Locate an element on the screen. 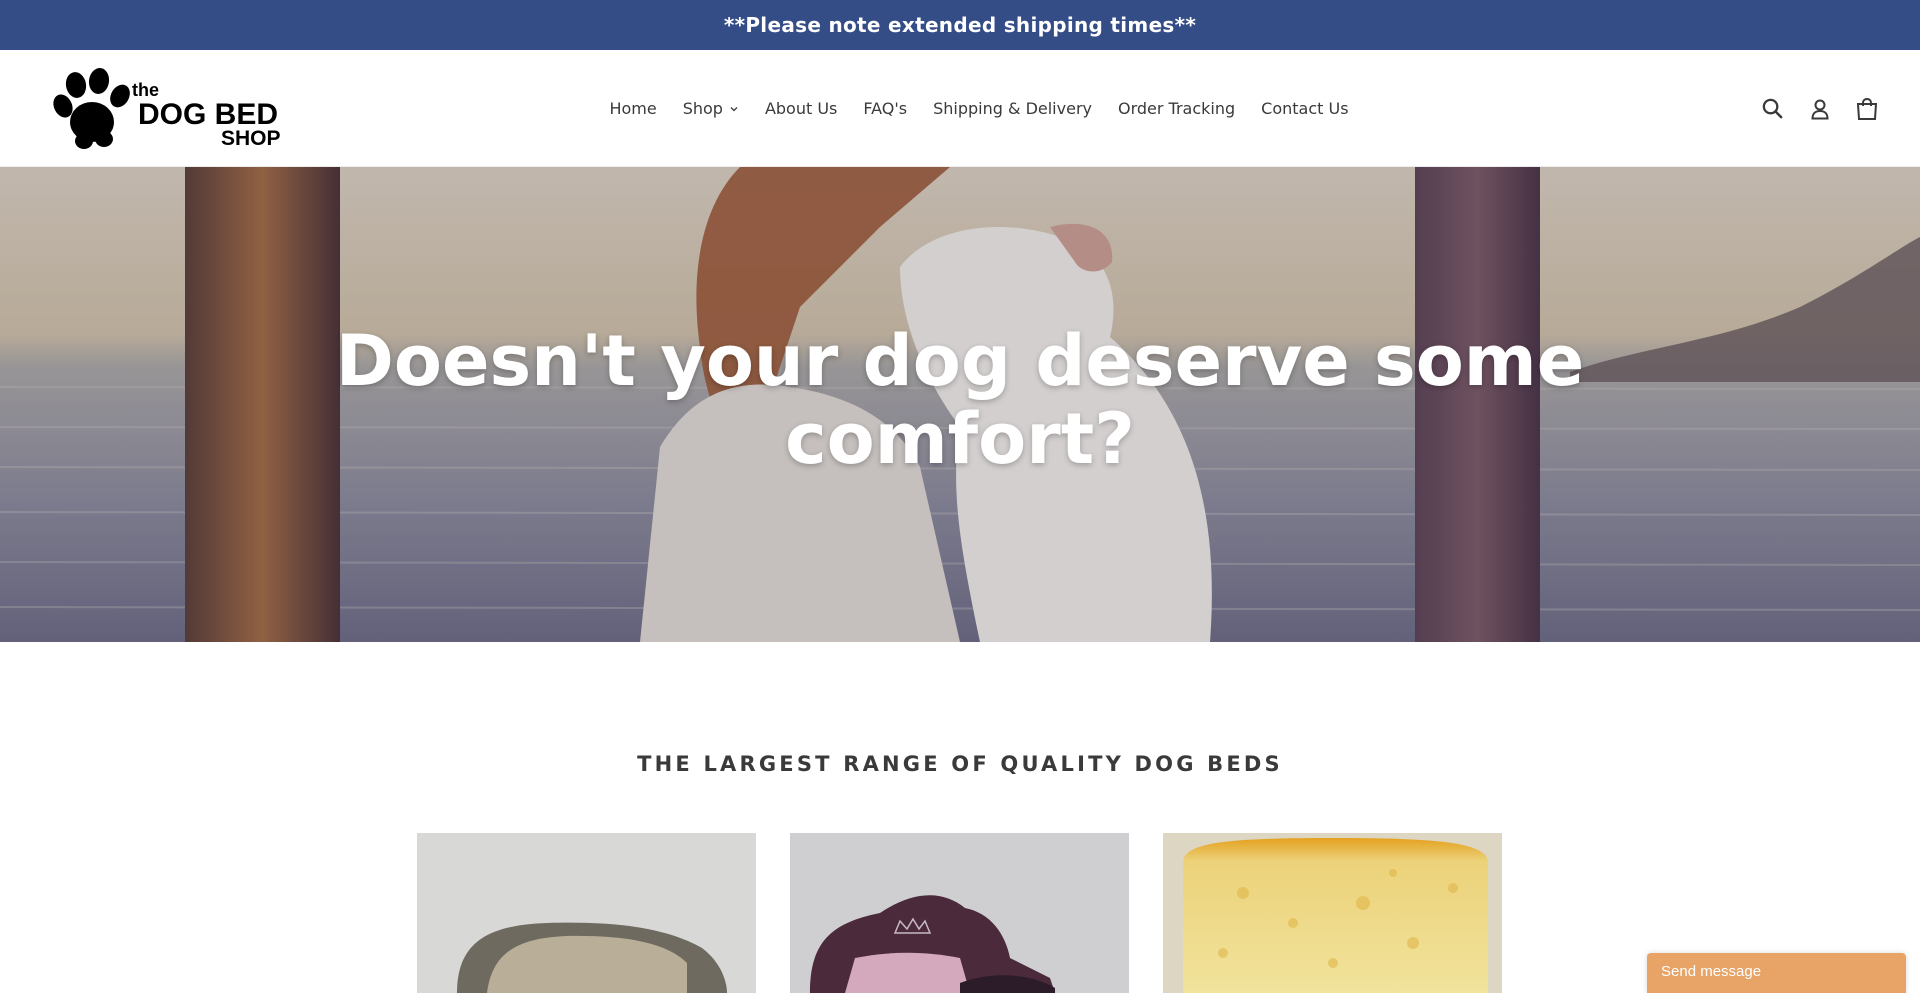 This screenshot has height=993, width=1920. nav-faqs: FAQ's is located at coordinates (885, 108).